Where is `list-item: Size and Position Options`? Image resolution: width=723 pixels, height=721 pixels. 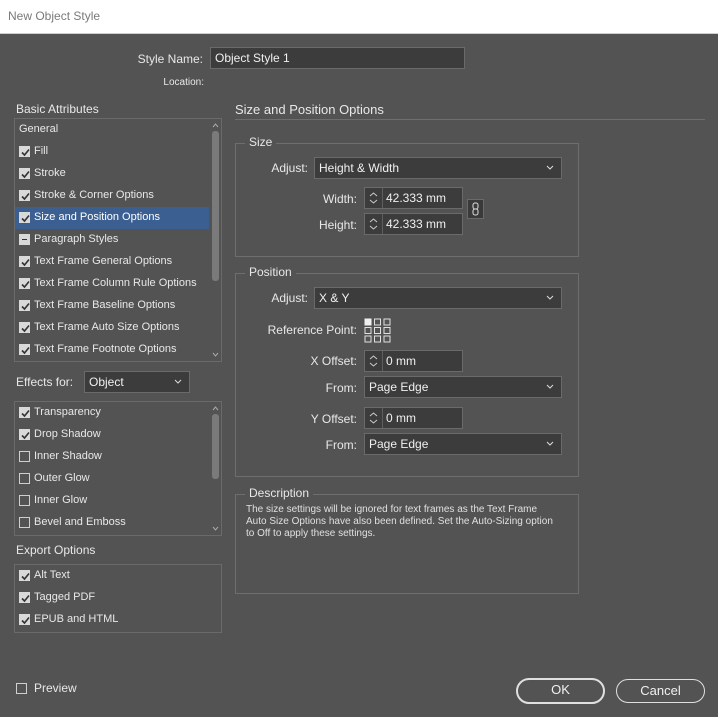 list-item: Size and Position Options is located at coordinates (112, 218).